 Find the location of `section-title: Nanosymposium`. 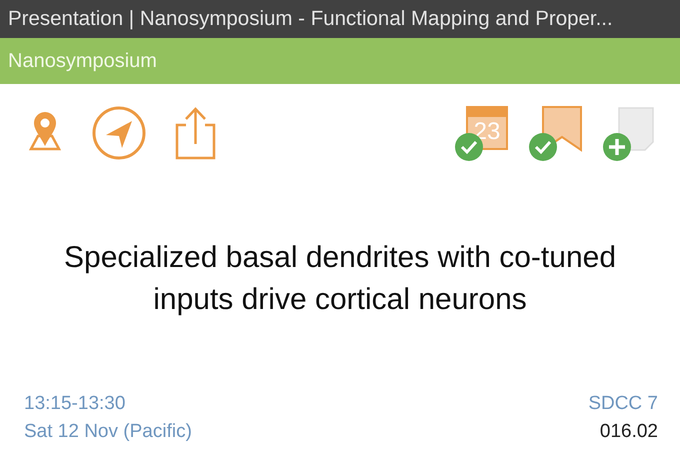

section-title: Nanosymposium is located at coordinates (82, 61).